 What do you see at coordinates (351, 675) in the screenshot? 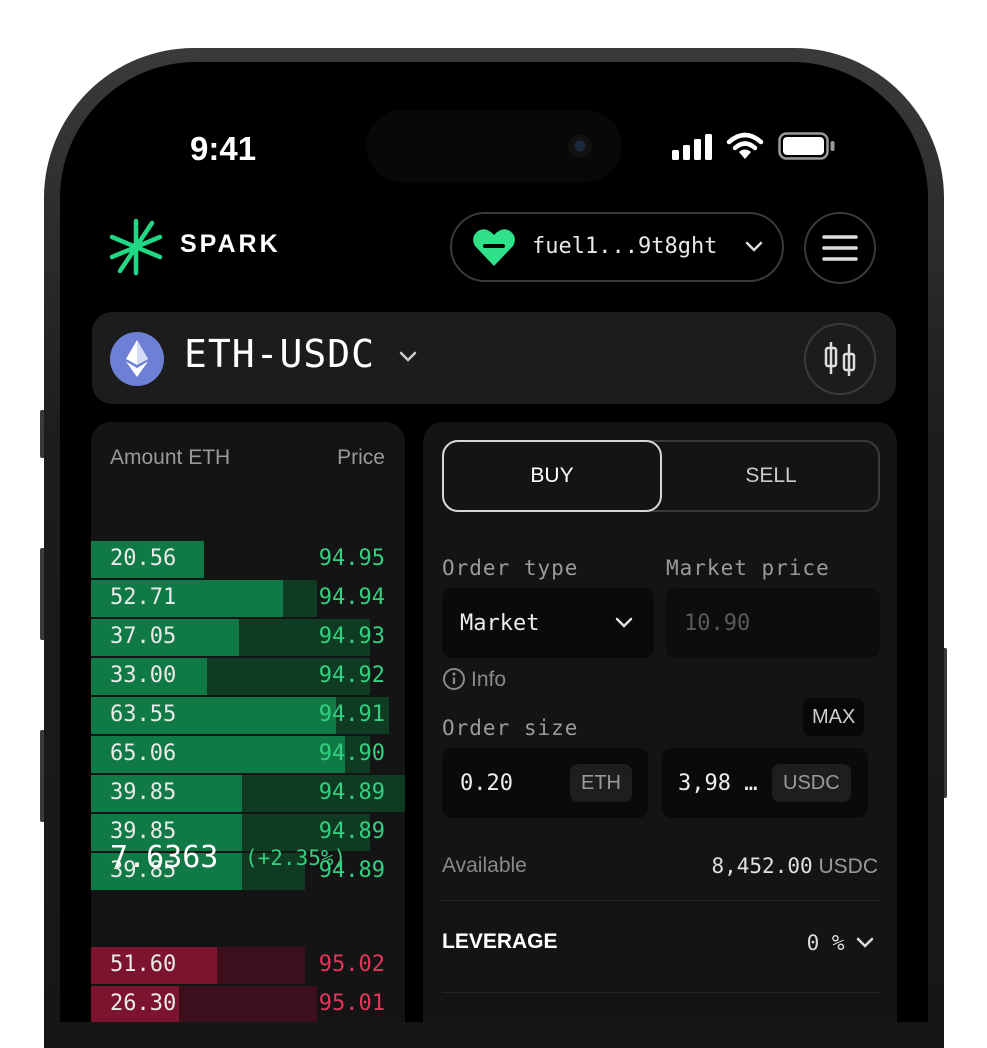
I see `order-price: 94.92` at bounding box center [351, 675].